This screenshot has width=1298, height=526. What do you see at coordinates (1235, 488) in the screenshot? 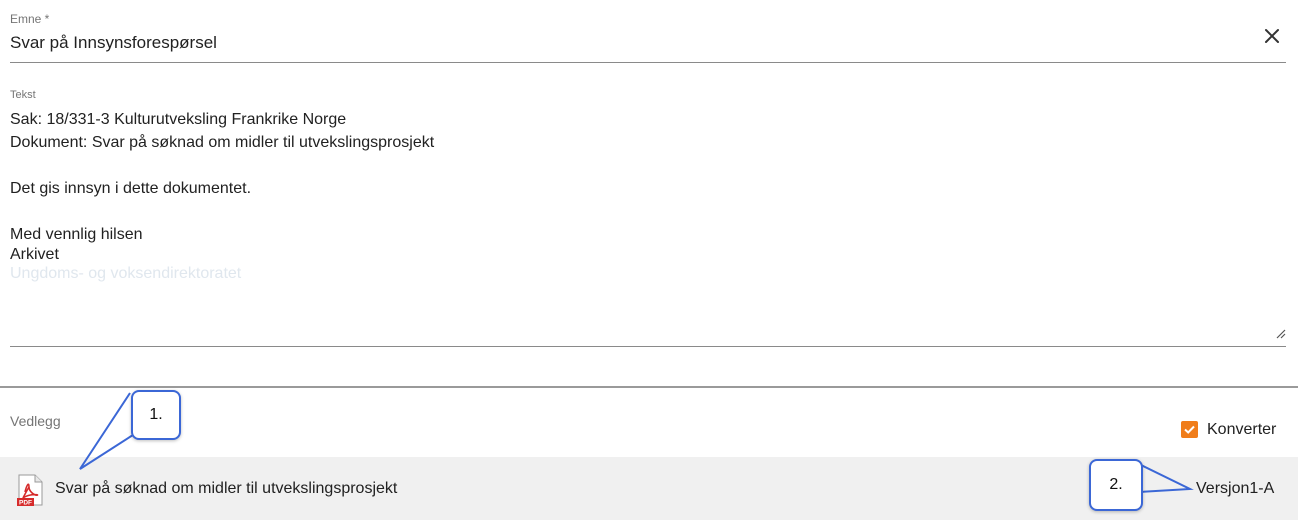
I see `attachment-version: Versjon1-A` at bounding box center [1235, 488].